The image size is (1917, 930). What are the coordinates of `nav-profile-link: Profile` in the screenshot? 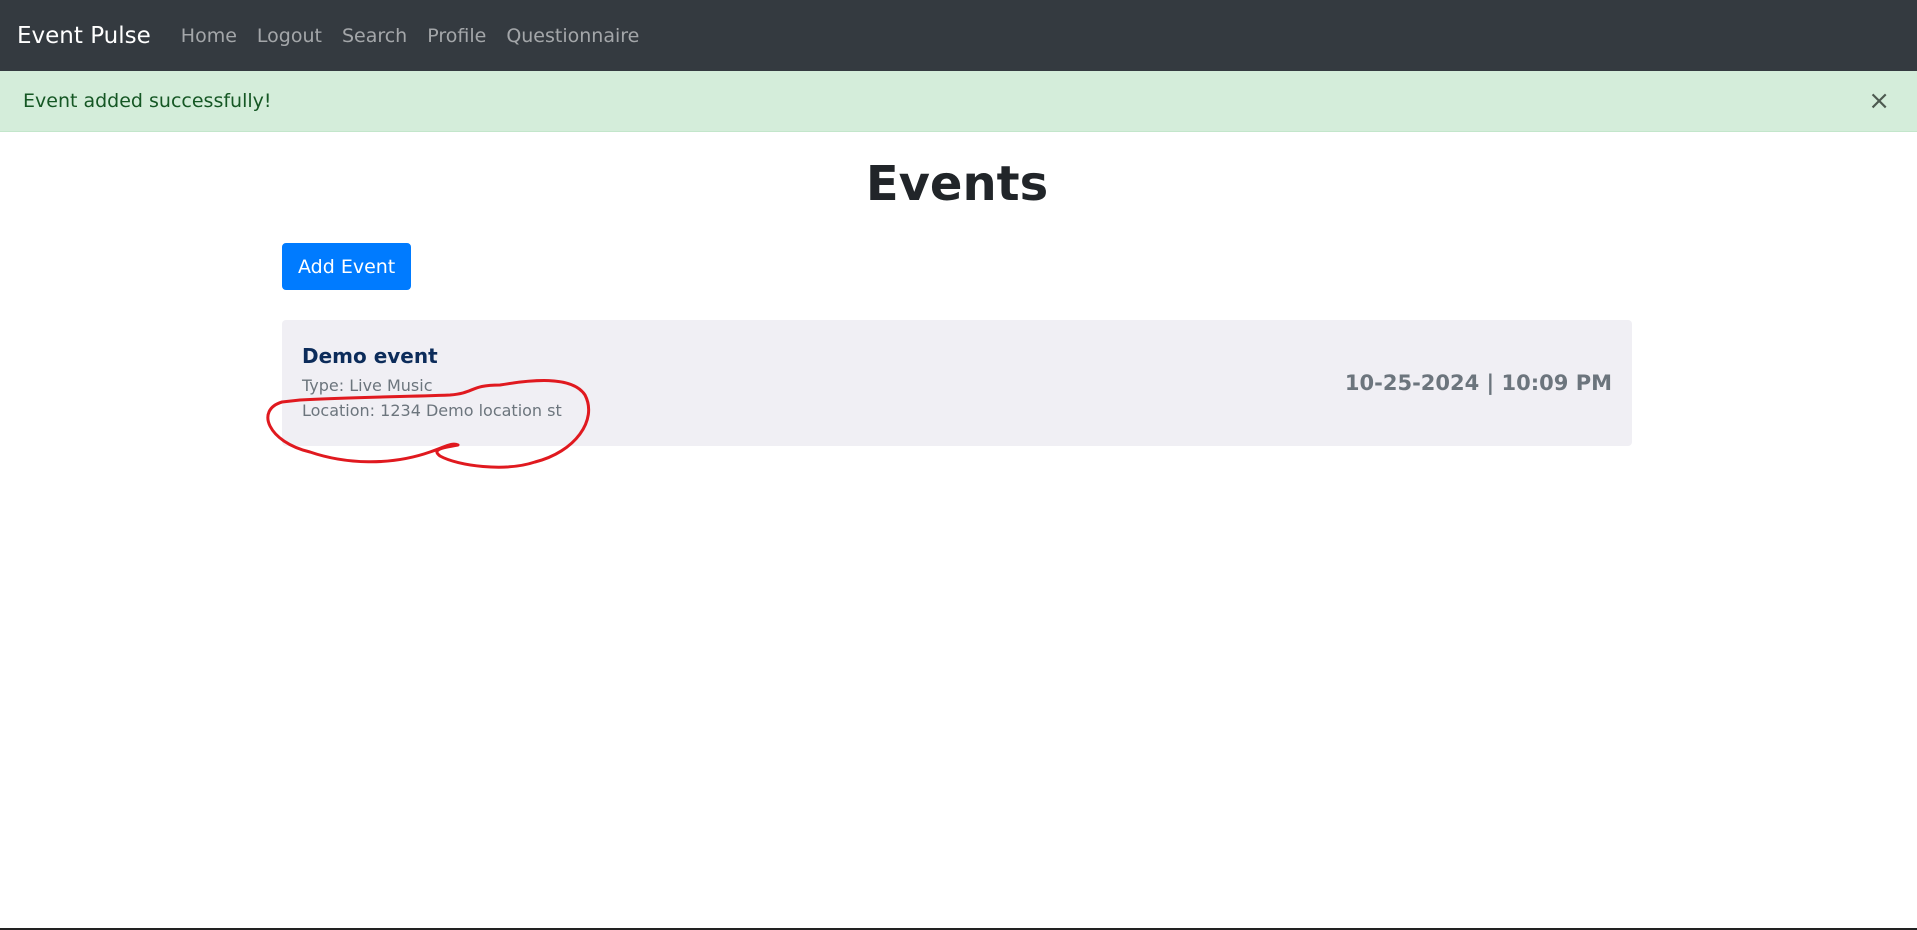 It's located at (456, 36).